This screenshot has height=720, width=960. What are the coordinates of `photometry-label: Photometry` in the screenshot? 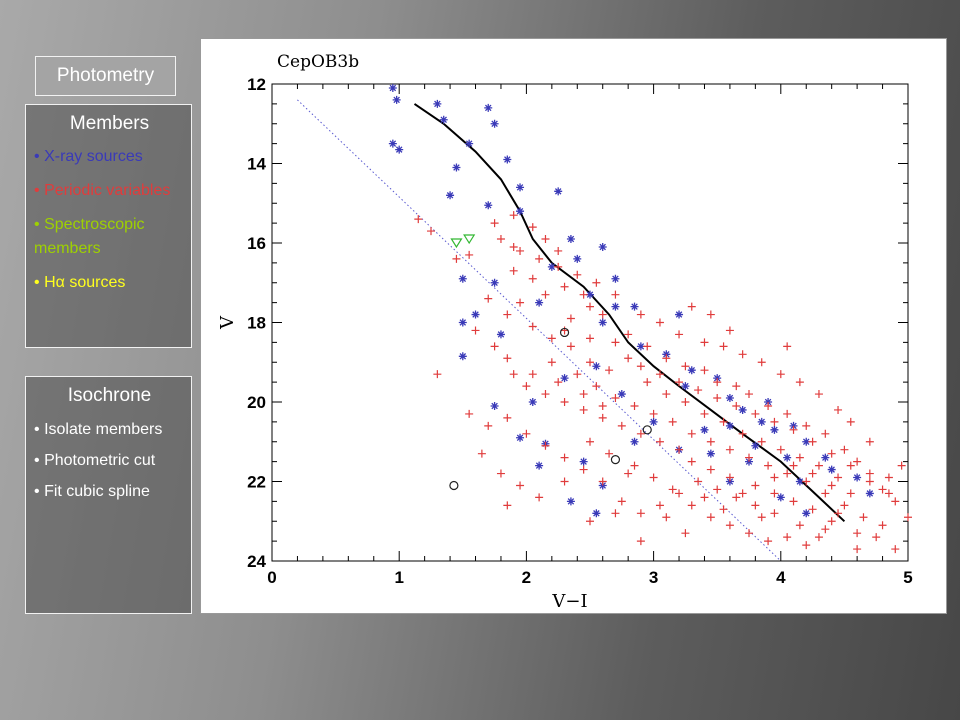 It's located at (105, 76).